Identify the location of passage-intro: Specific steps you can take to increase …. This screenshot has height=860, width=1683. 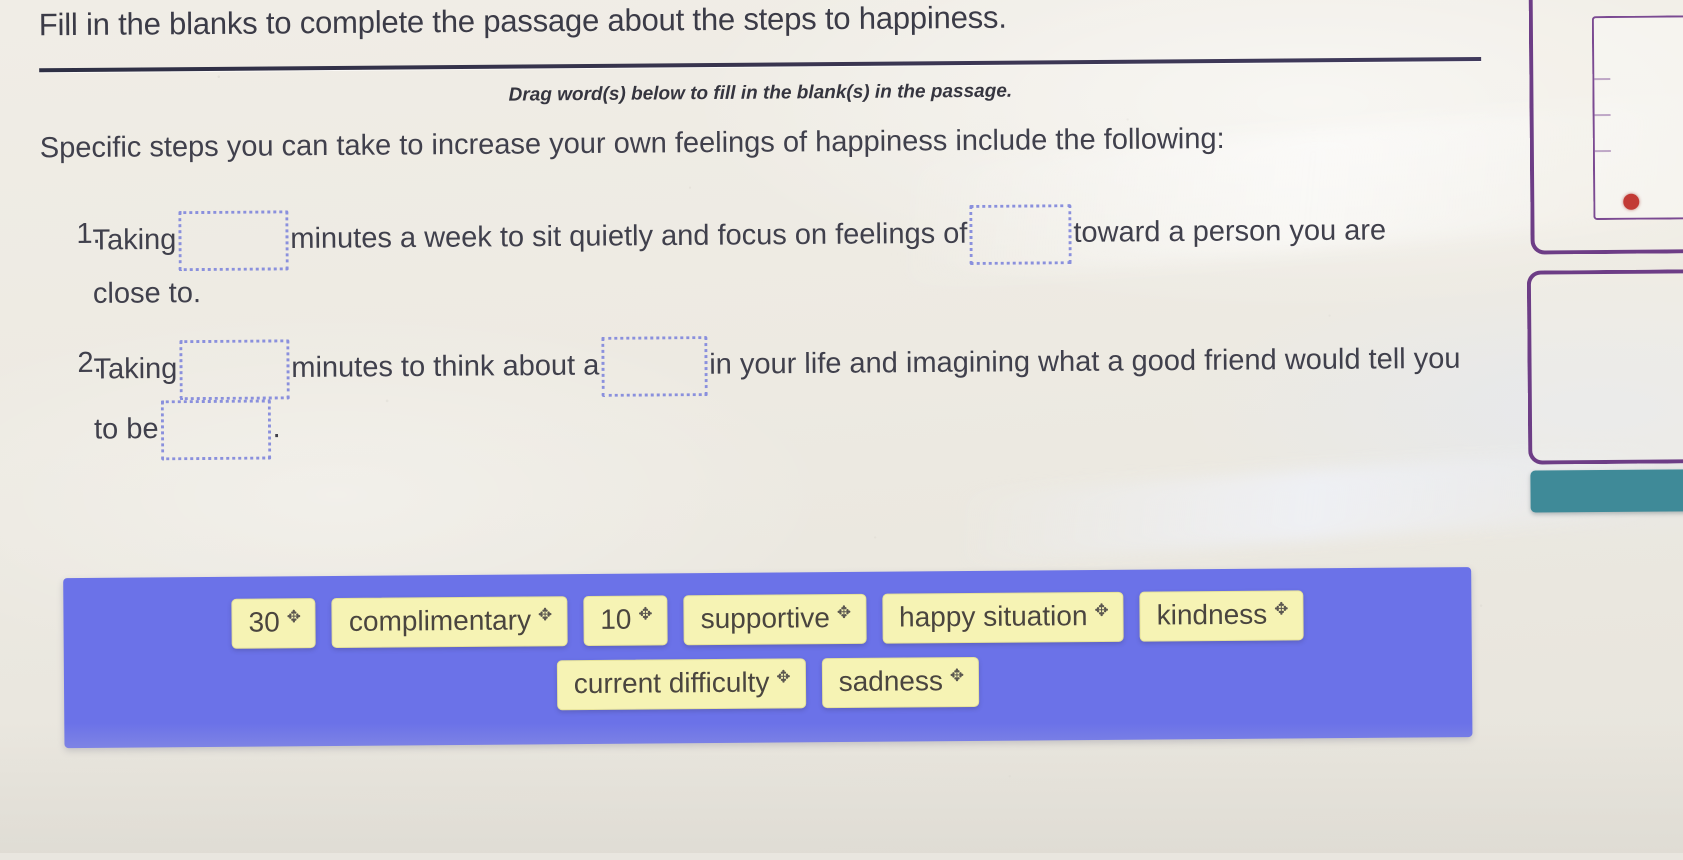
(632, 143).